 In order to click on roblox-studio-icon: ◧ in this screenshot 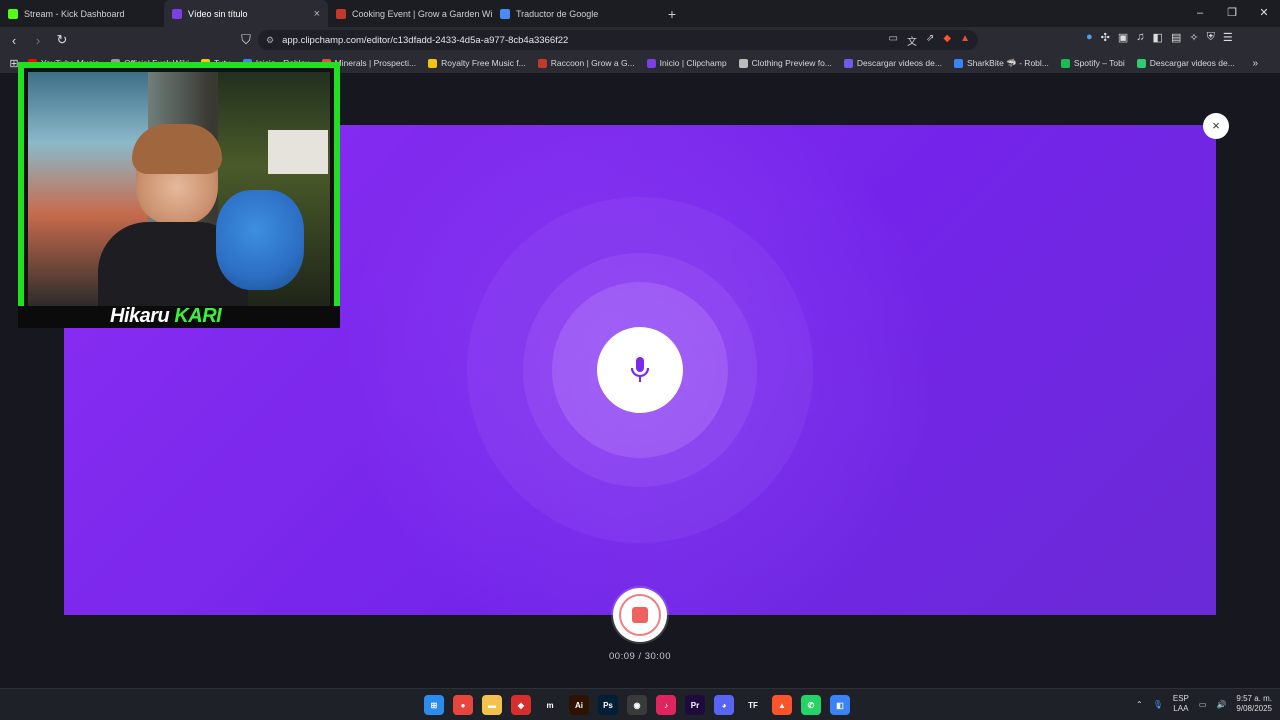, I will do `click(840, 705)`.